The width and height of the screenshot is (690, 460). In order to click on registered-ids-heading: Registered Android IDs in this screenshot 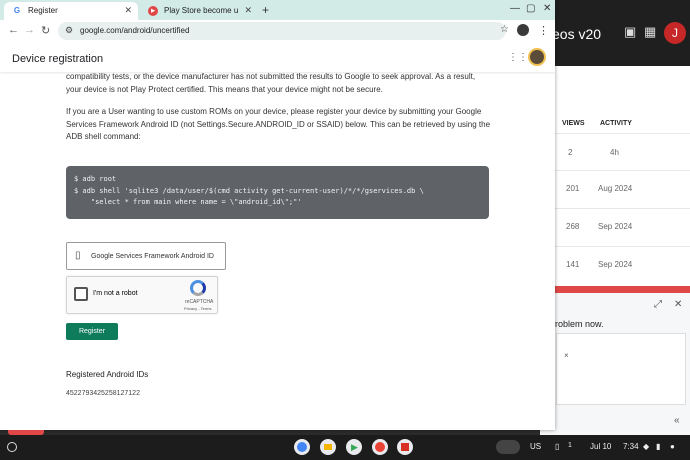, I will do `click(107, 374)`.